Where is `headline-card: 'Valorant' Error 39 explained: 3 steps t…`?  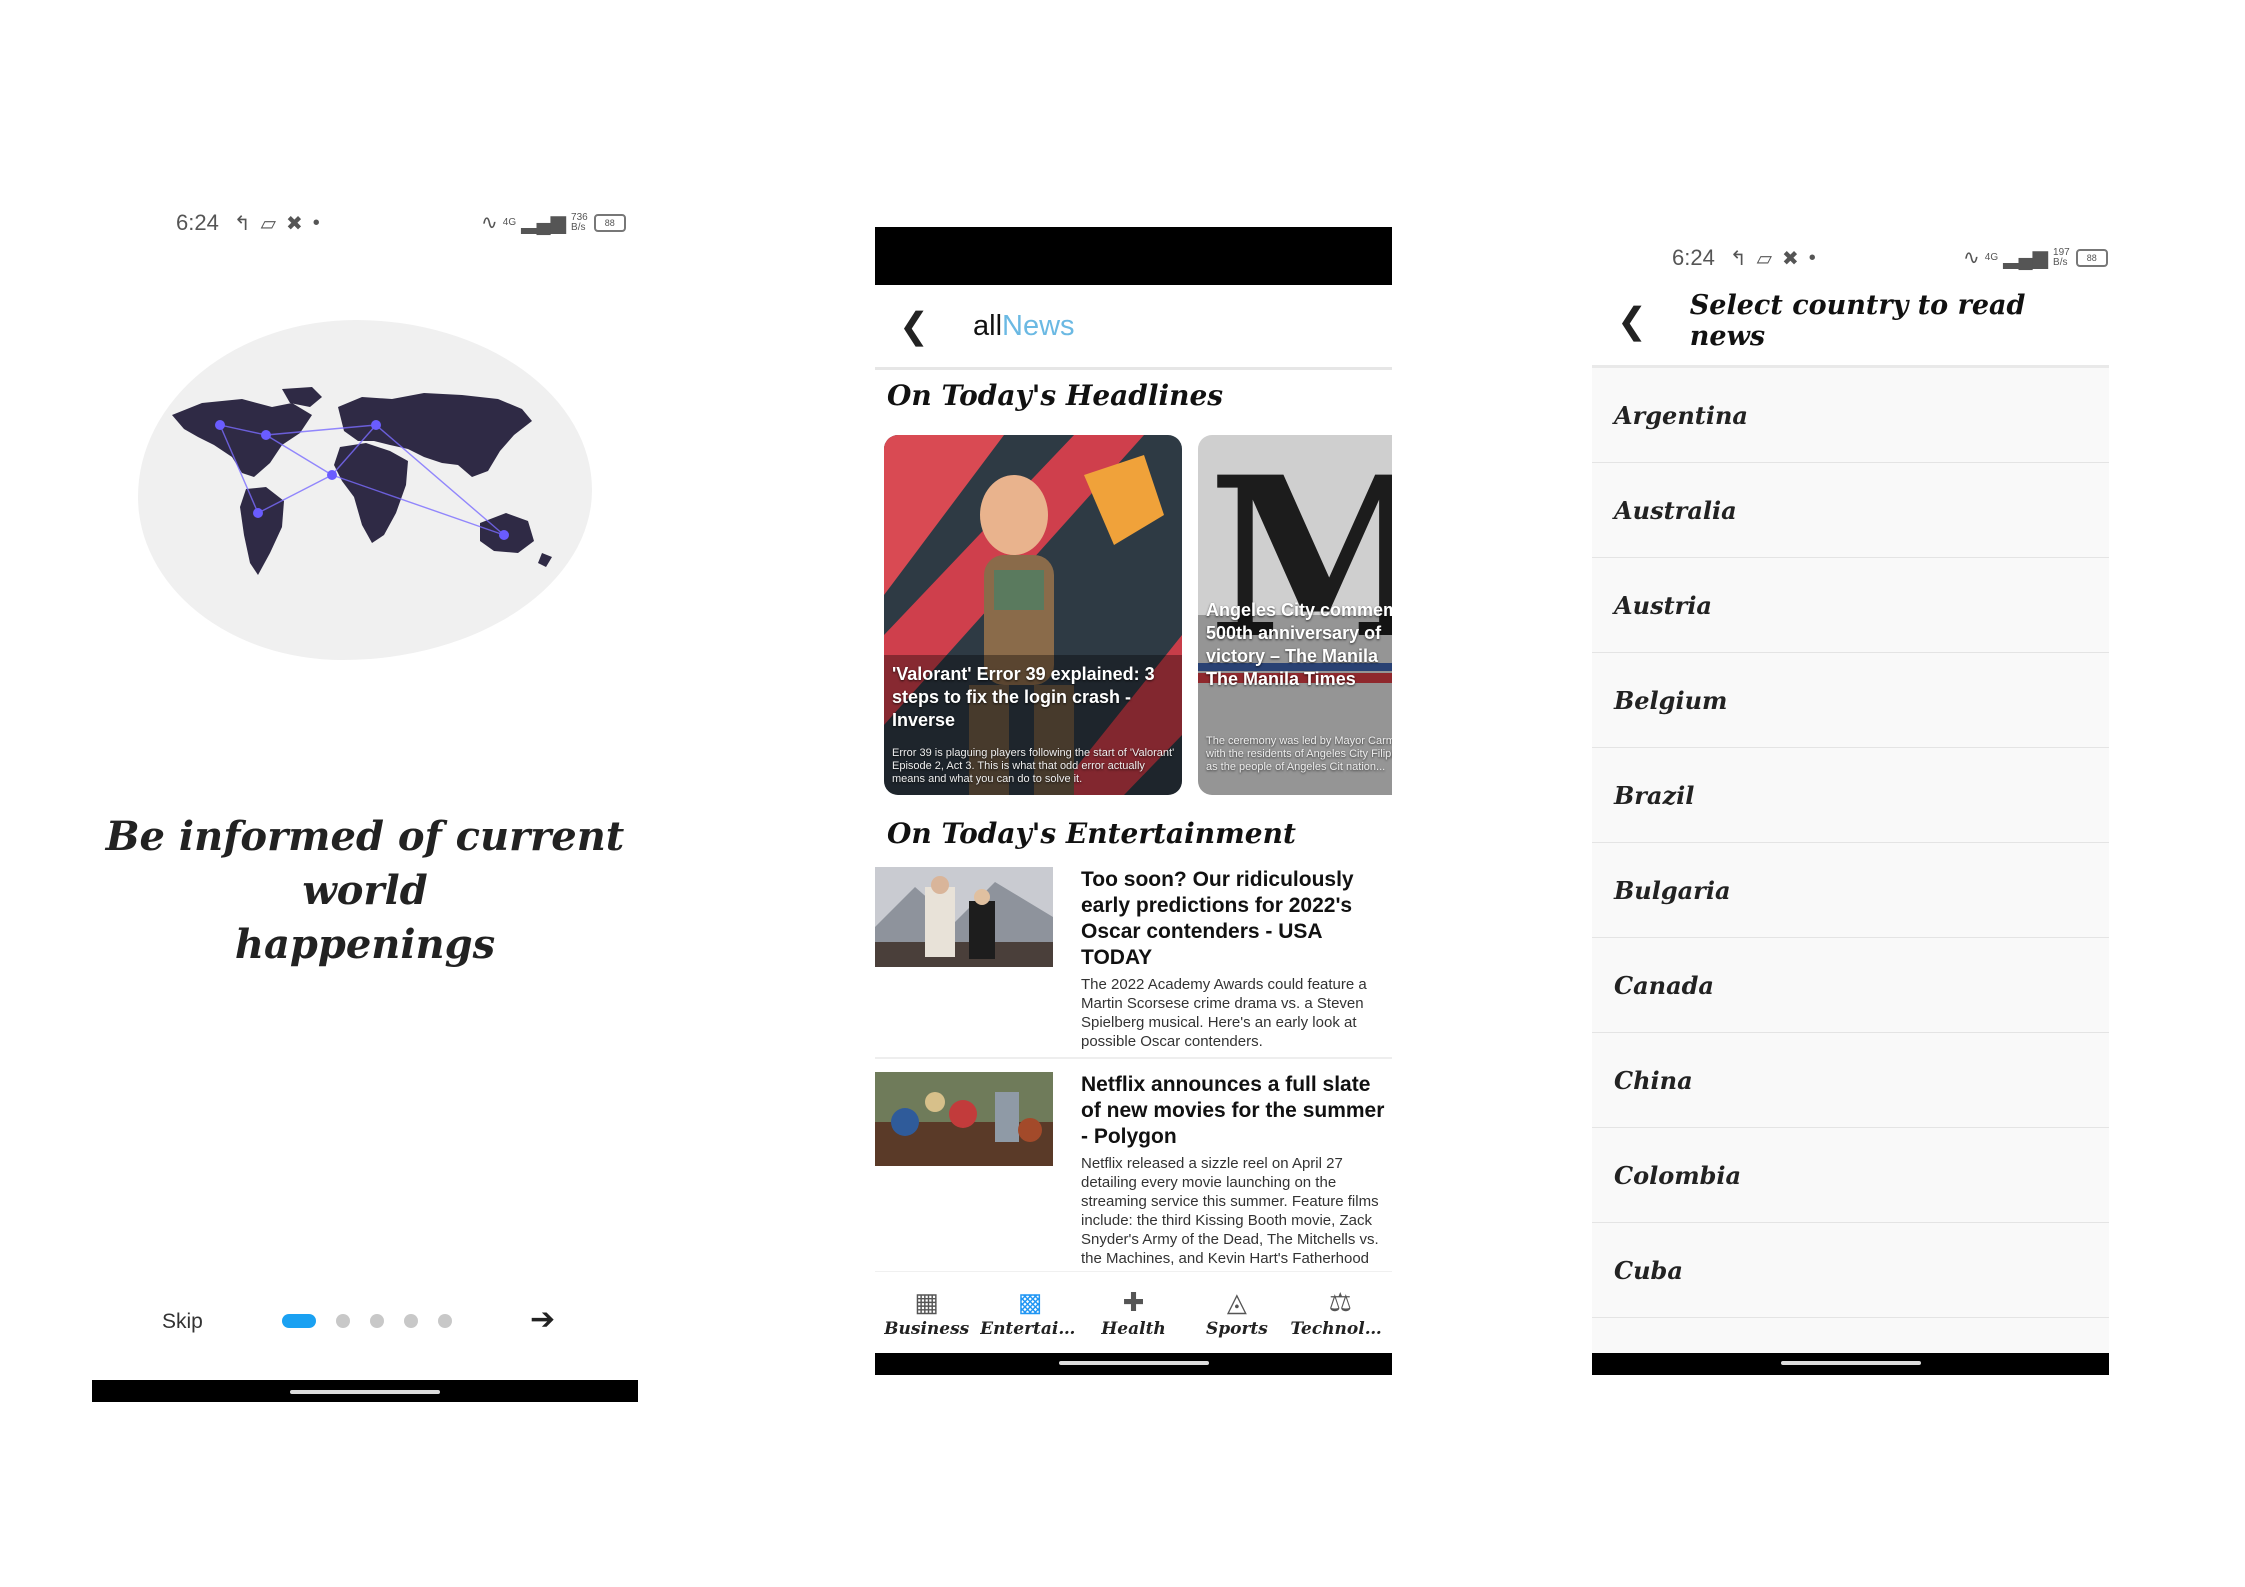 headline-card: 'Valorant' Error 39 explained: 3 steps t… is located at coordinates (1033, 615).